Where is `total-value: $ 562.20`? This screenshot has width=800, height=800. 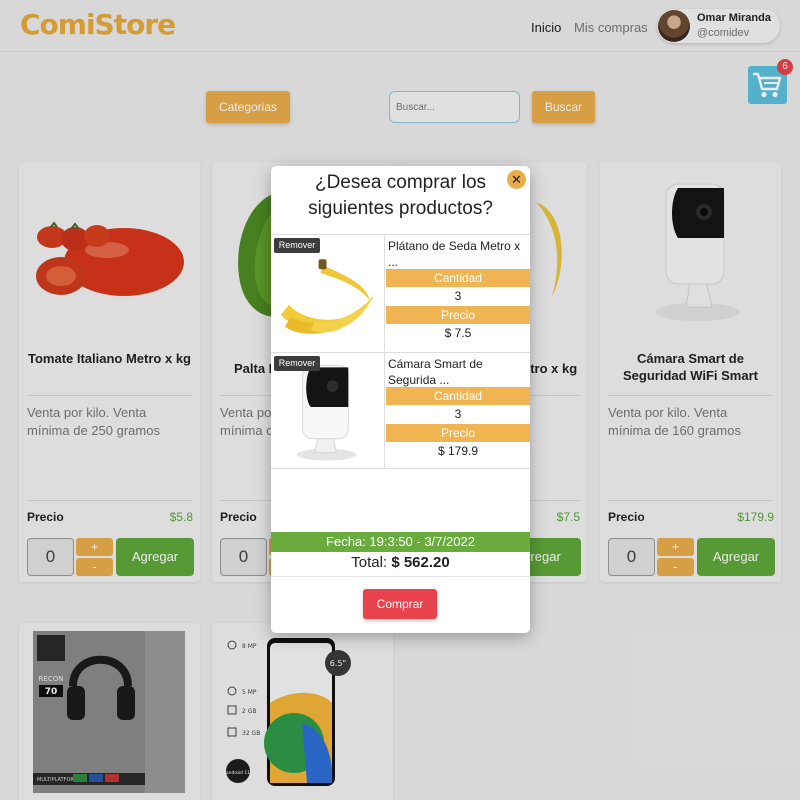
total-value: $ 562.20 is located at coordinates (420, 562).